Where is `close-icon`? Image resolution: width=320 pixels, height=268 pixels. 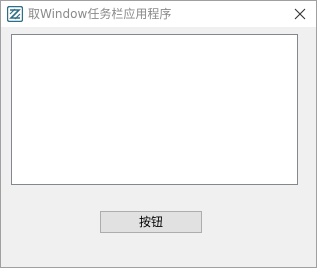 close-icon is located at coordinates (300, 14).